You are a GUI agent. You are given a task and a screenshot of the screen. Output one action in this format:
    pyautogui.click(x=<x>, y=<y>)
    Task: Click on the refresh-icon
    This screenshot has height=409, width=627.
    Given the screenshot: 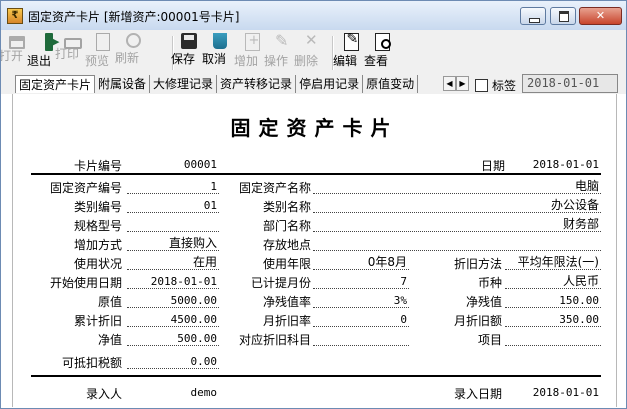 What is the action you would take?
    pyautogui.click(x=133, y=40)
    